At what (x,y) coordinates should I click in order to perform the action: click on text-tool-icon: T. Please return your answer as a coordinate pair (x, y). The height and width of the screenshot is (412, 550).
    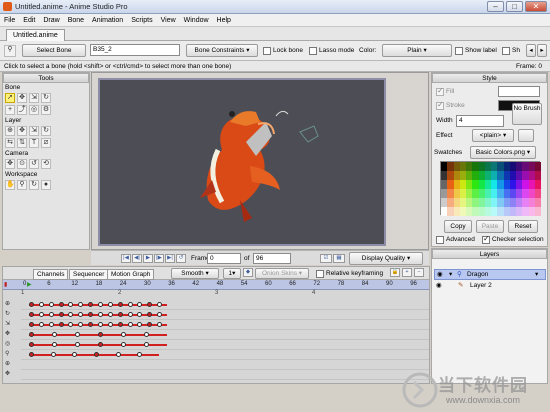
    Looking at the image, I should click on (34, 143).